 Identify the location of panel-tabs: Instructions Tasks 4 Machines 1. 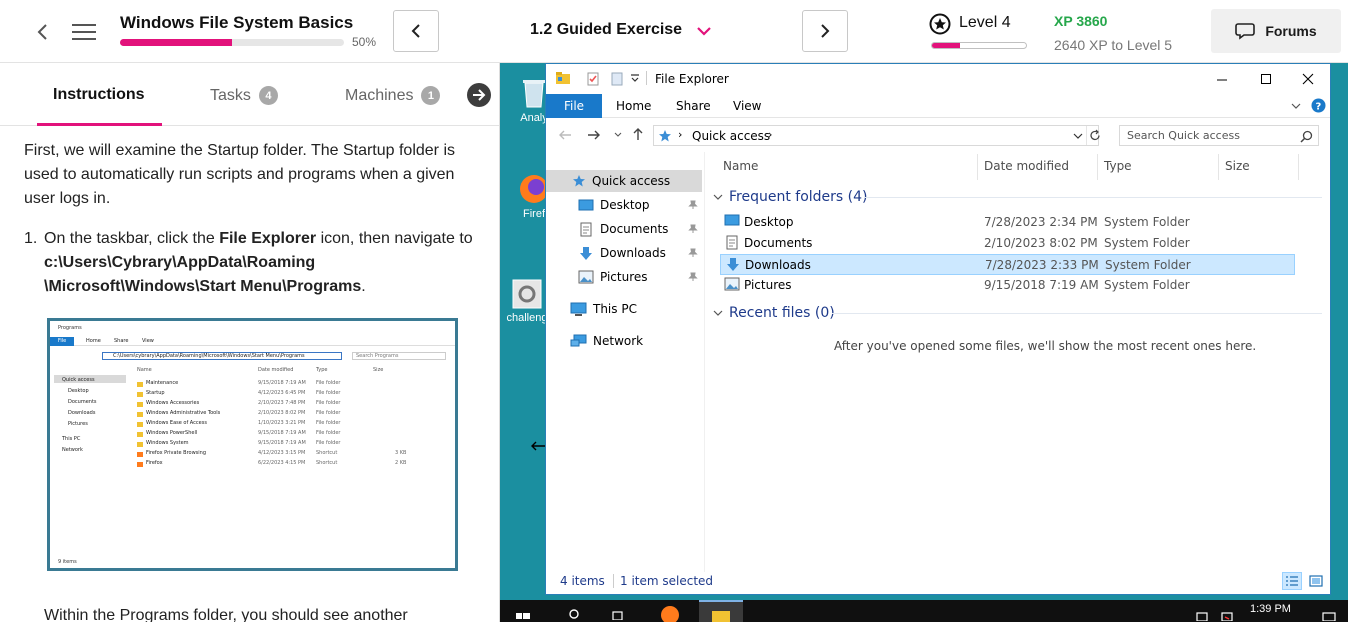
(249, 94).